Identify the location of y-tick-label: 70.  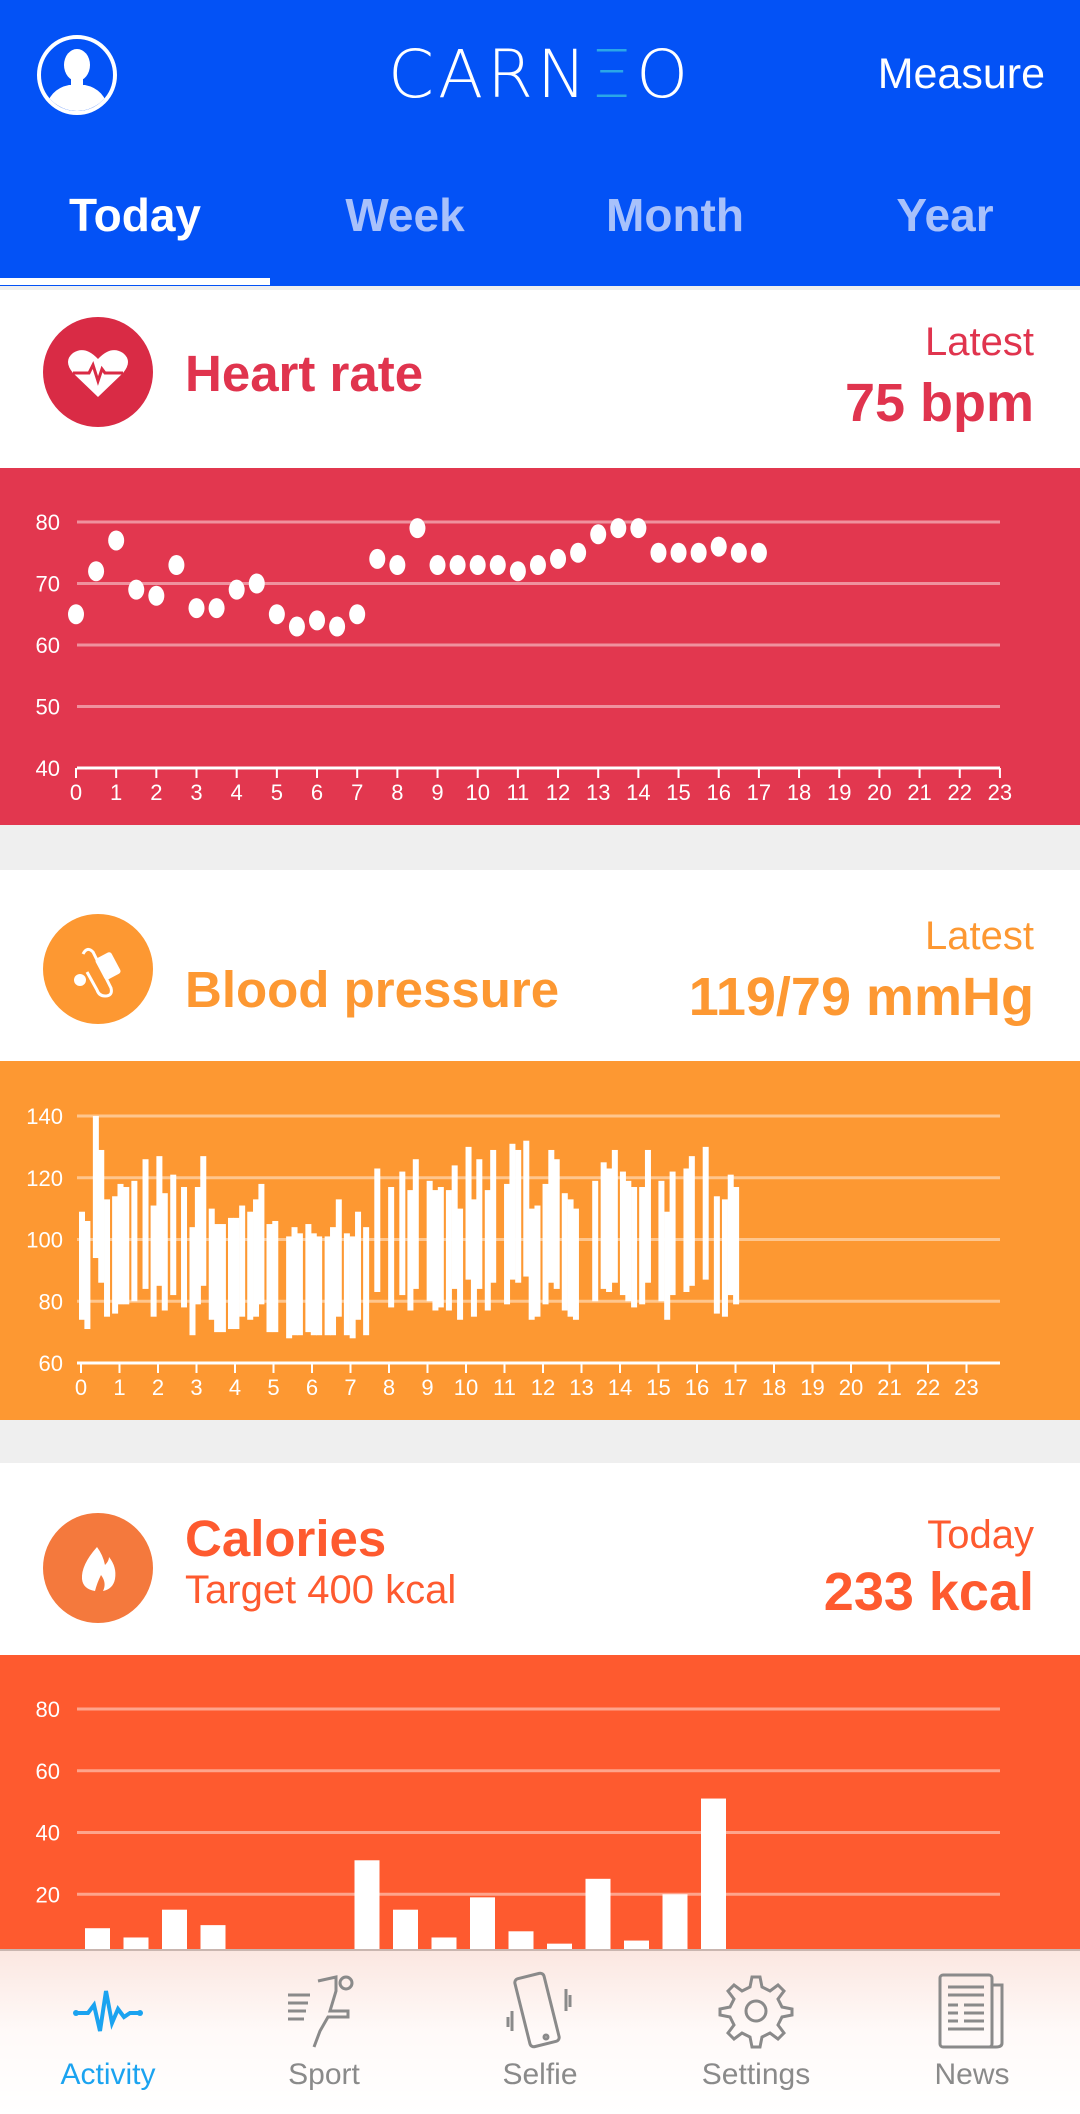
(48, 584).